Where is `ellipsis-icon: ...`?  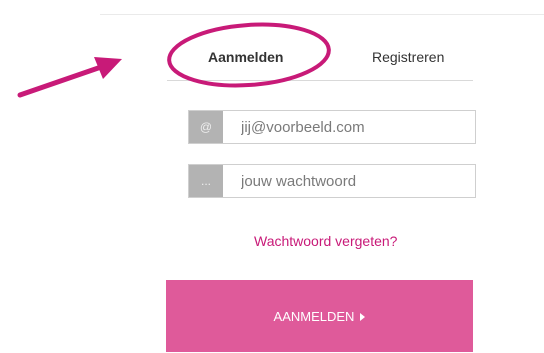 ellipsis-icon: ... is located at coordinates (206, 181).